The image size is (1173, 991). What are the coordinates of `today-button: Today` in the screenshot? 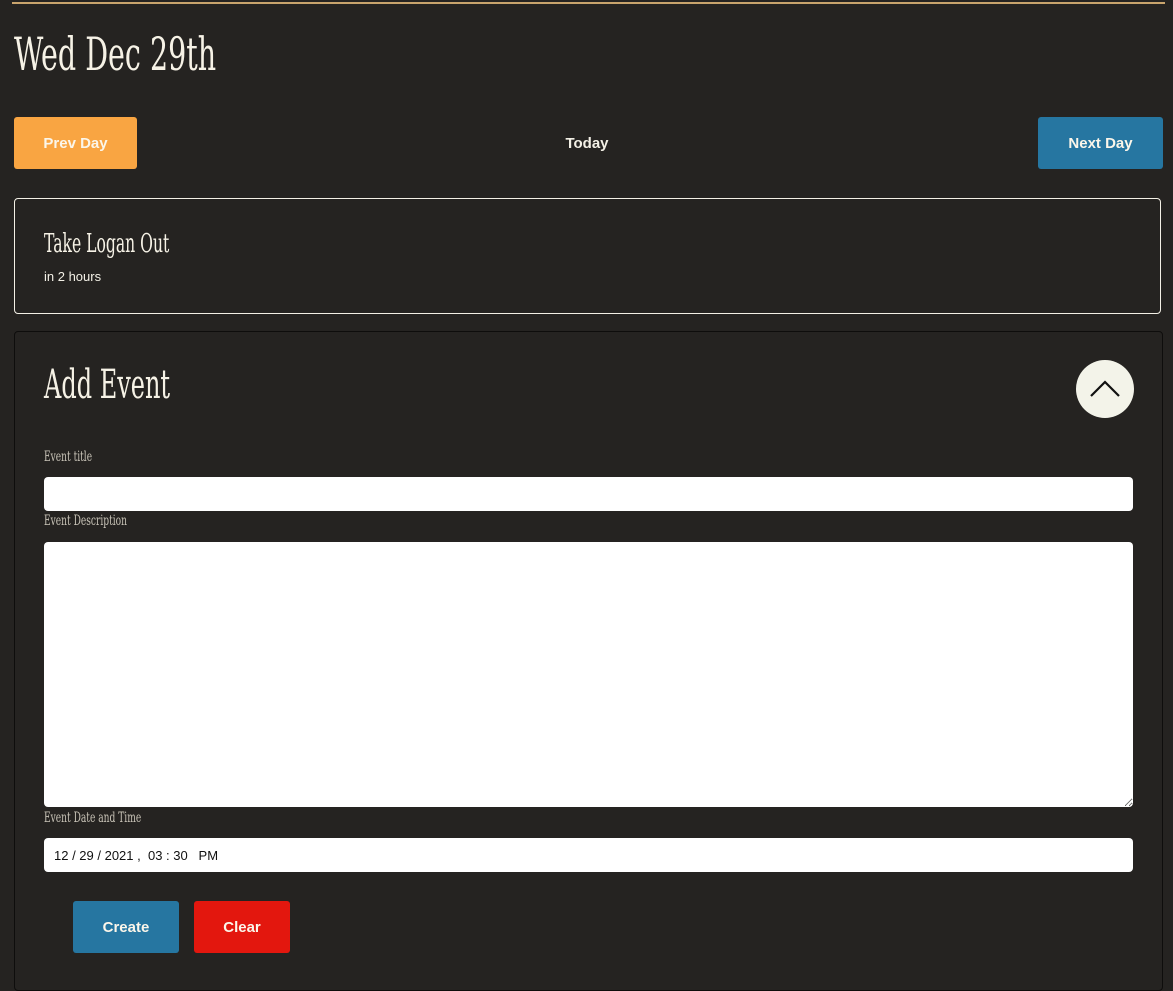 It's located at (587, 143).